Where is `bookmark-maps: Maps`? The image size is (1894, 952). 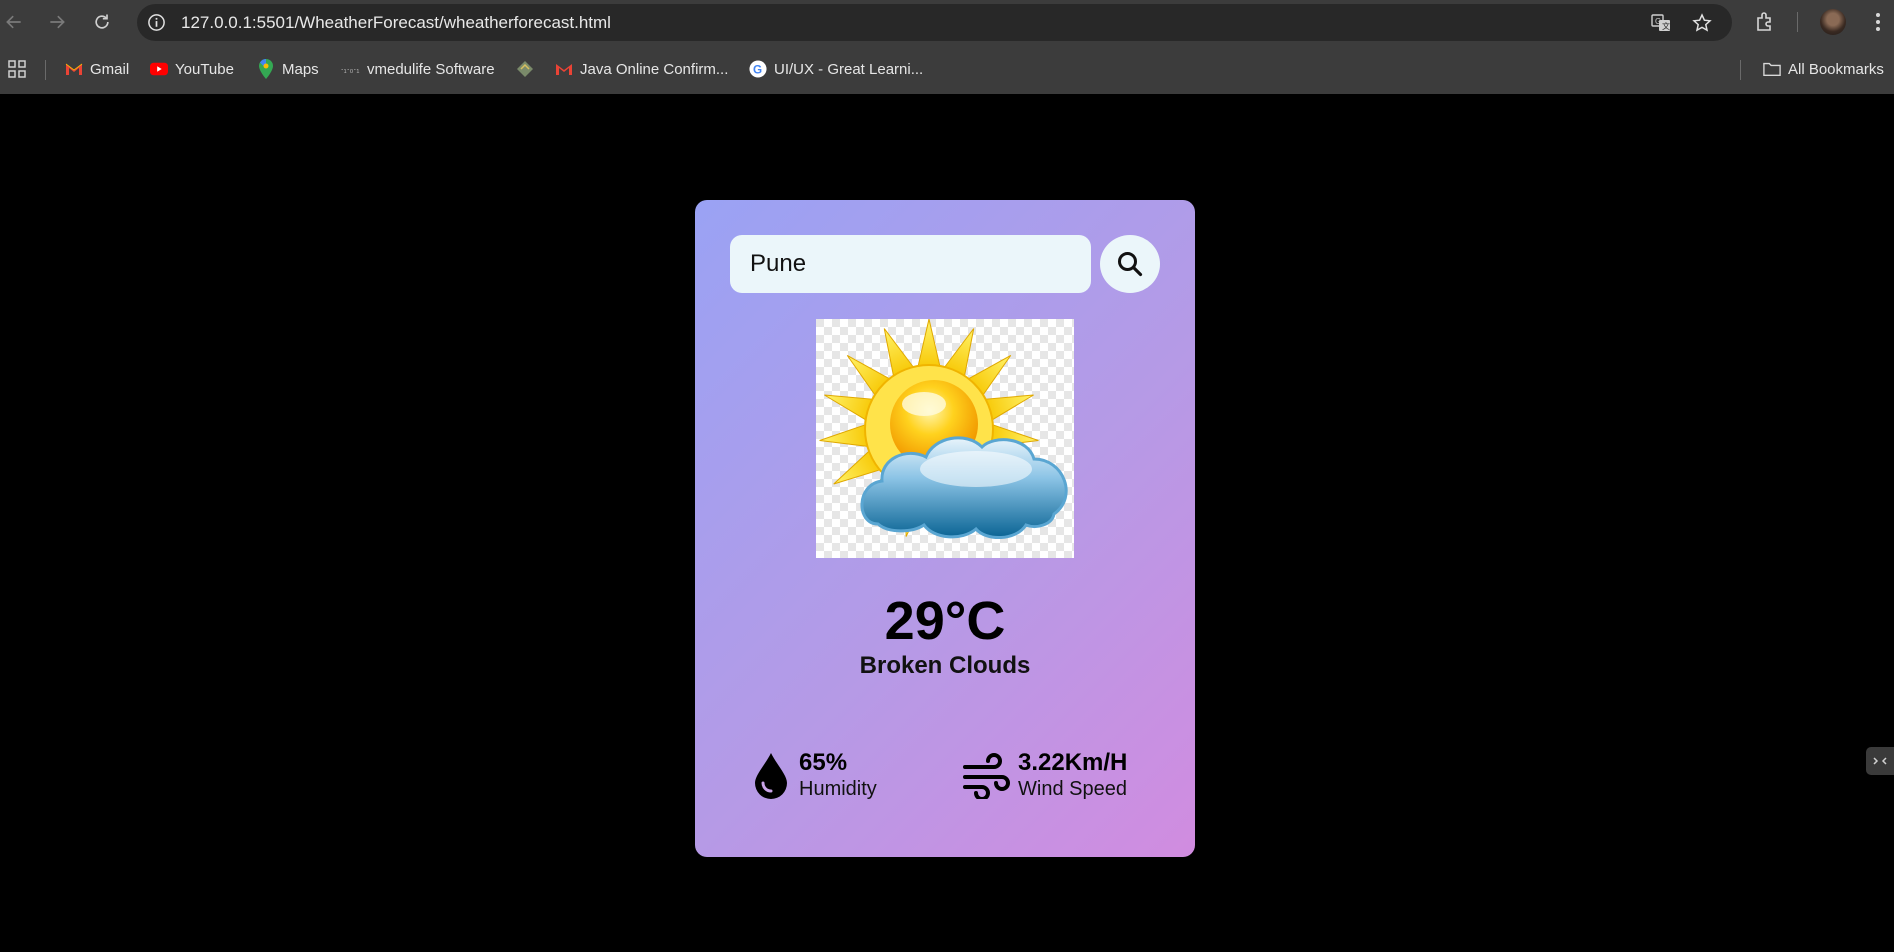 bookmark-maps: Maps is located at coordinates (288, 69).